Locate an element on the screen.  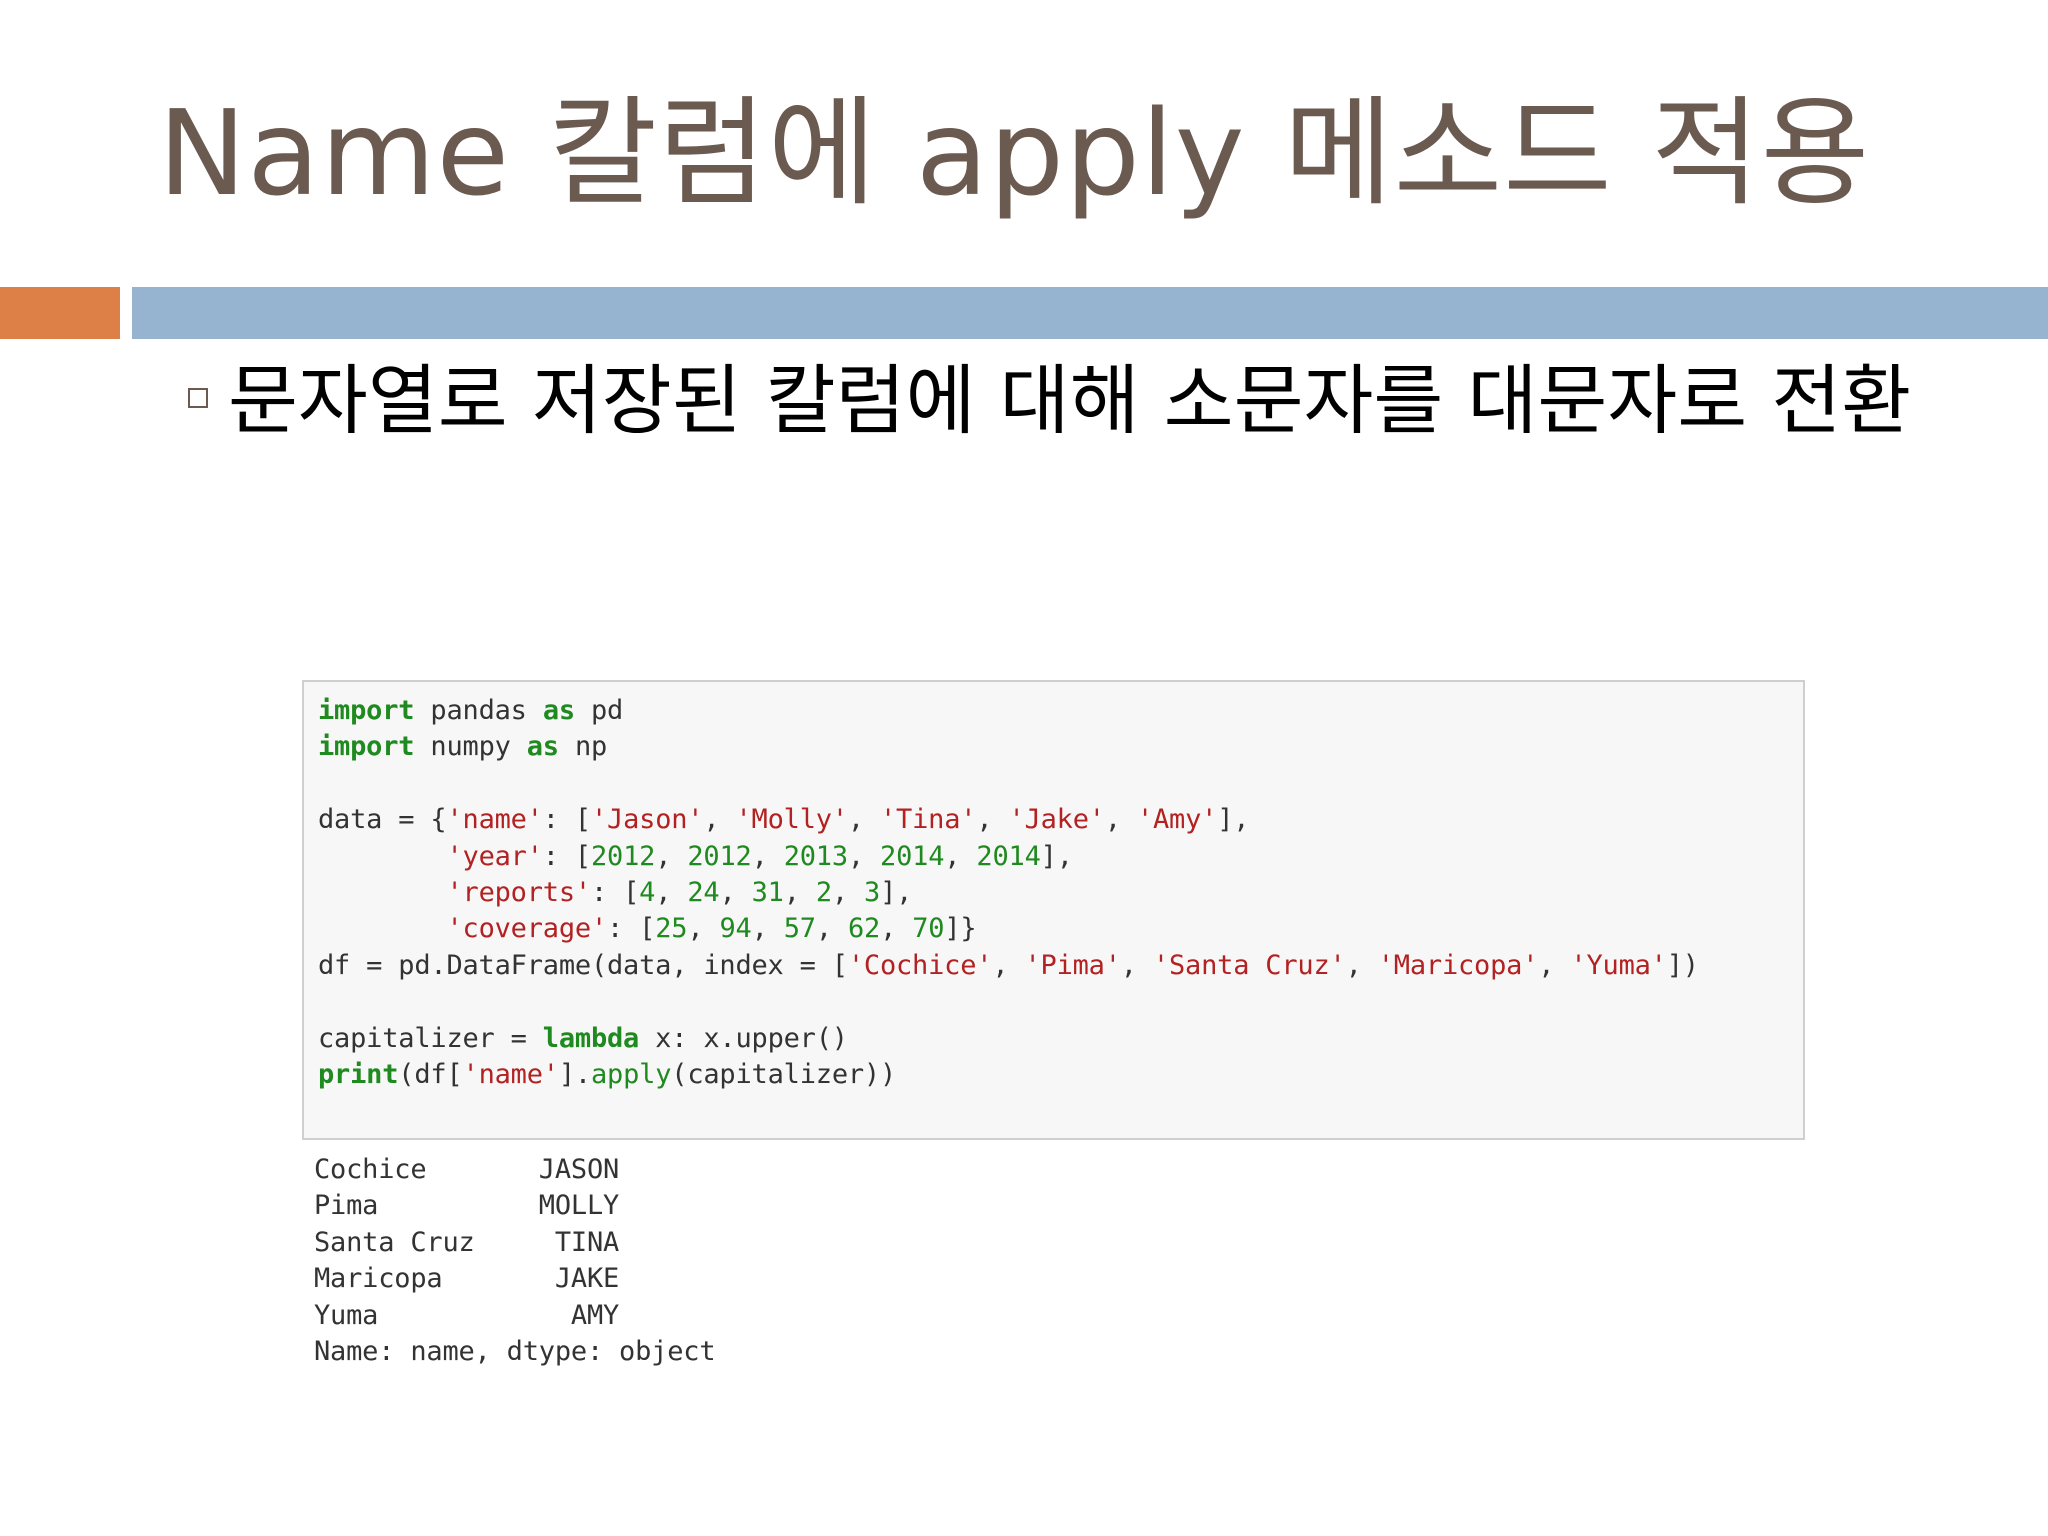
output-line: Santa Cruz TINA is located at coordinates (467, 1242).